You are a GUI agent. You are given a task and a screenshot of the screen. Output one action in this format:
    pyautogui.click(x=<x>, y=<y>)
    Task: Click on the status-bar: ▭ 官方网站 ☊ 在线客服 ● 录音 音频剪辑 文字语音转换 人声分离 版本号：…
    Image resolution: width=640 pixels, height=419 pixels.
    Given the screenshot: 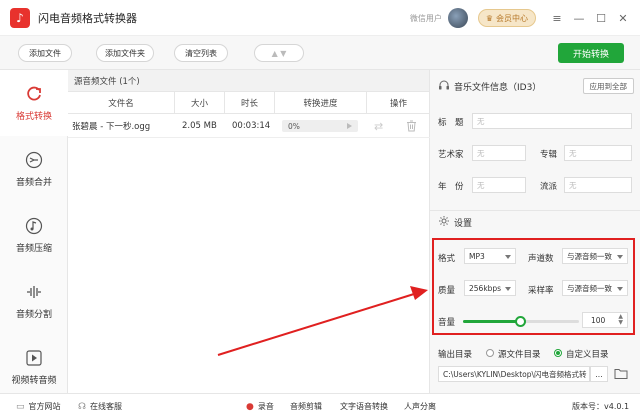 What is the action you would take?
    pyautogui.click(x=320, y=406)
    